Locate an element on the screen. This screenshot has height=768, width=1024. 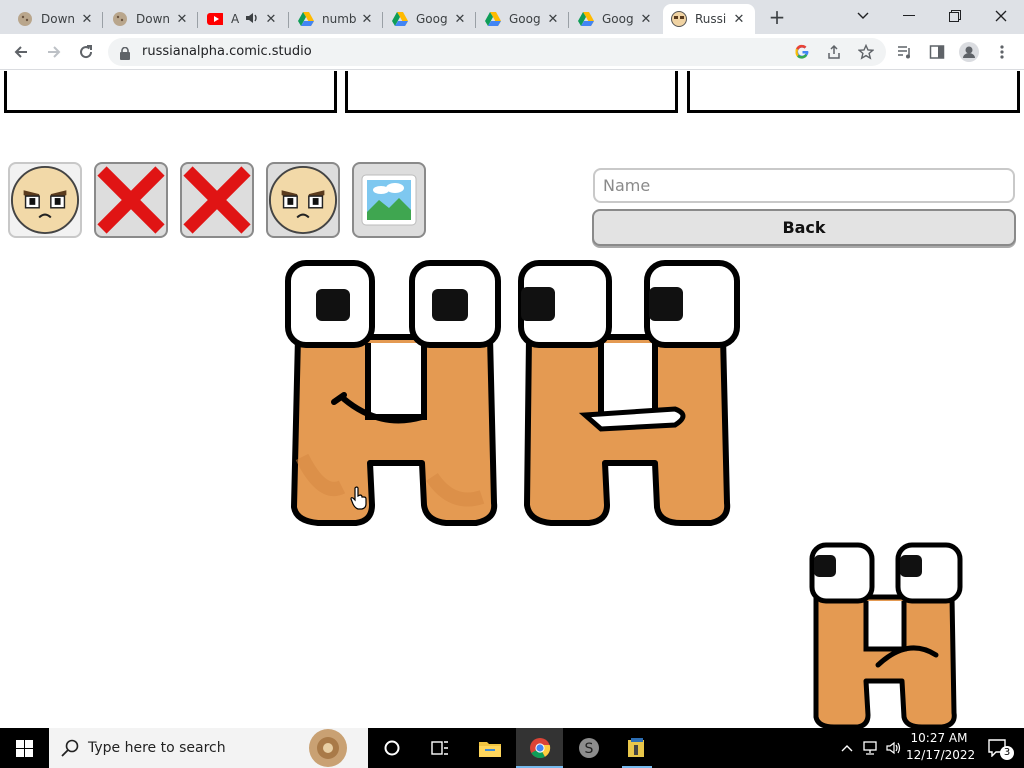
tab-title: Russi is located at coordinates (711, 19).